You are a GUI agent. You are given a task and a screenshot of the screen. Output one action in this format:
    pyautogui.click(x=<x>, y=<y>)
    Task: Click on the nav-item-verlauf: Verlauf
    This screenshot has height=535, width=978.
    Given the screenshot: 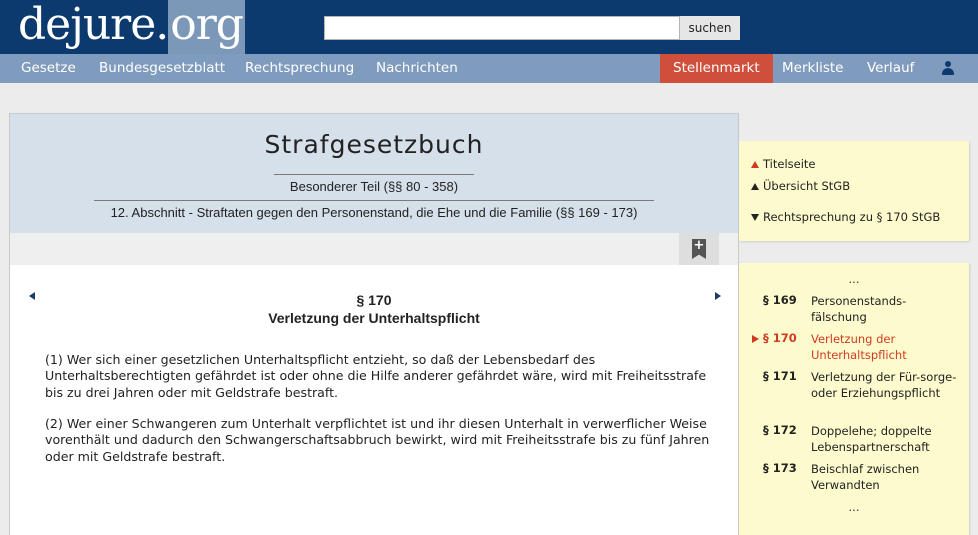 What is the action you would take?
    pyautogui.click(x=890, y=68)
    